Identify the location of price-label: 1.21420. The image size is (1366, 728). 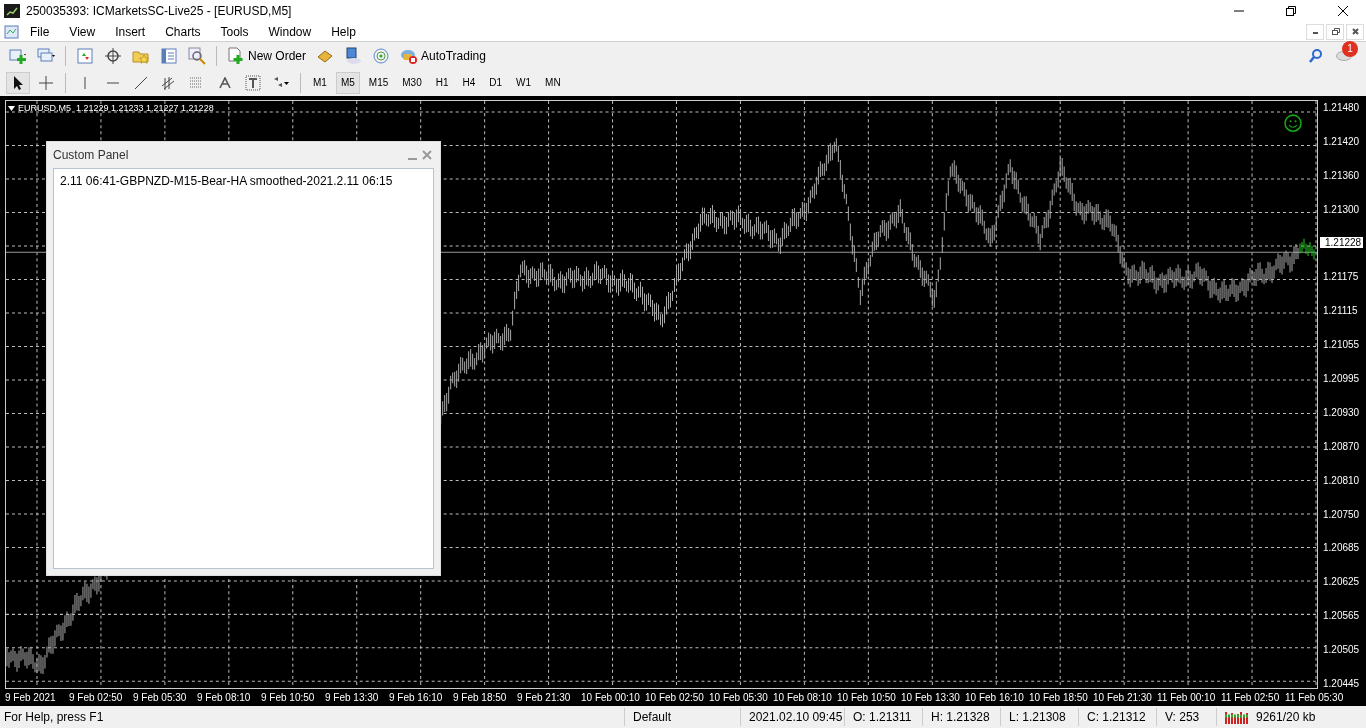
(1341, 141).